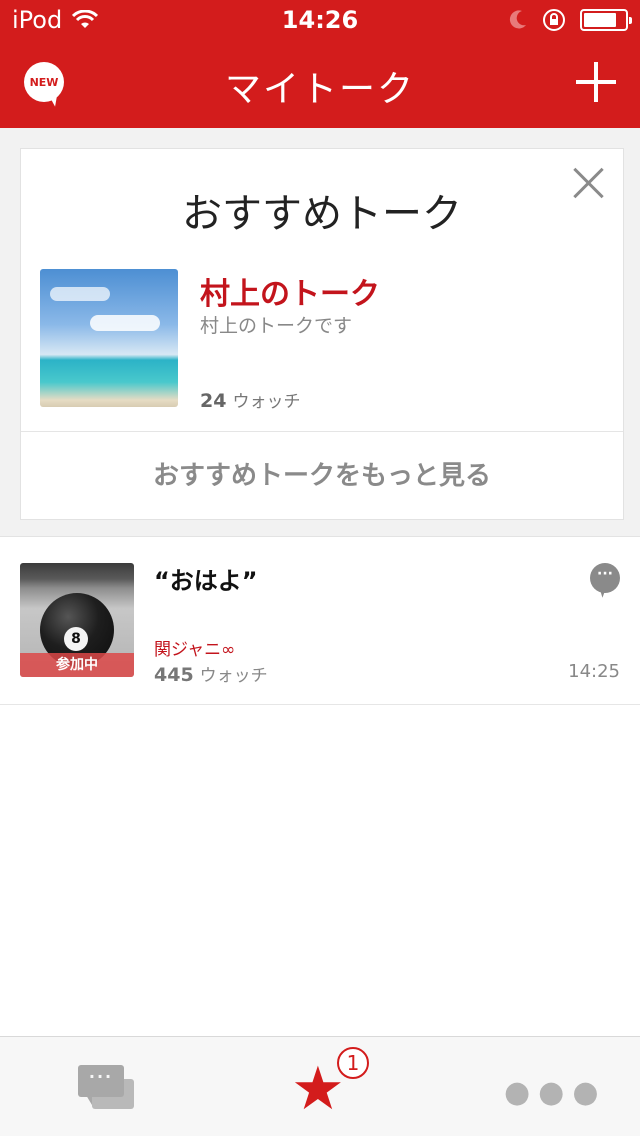  Describe the element at coordinates (596, 82) in the screenshot. I see `add-button` at that location.